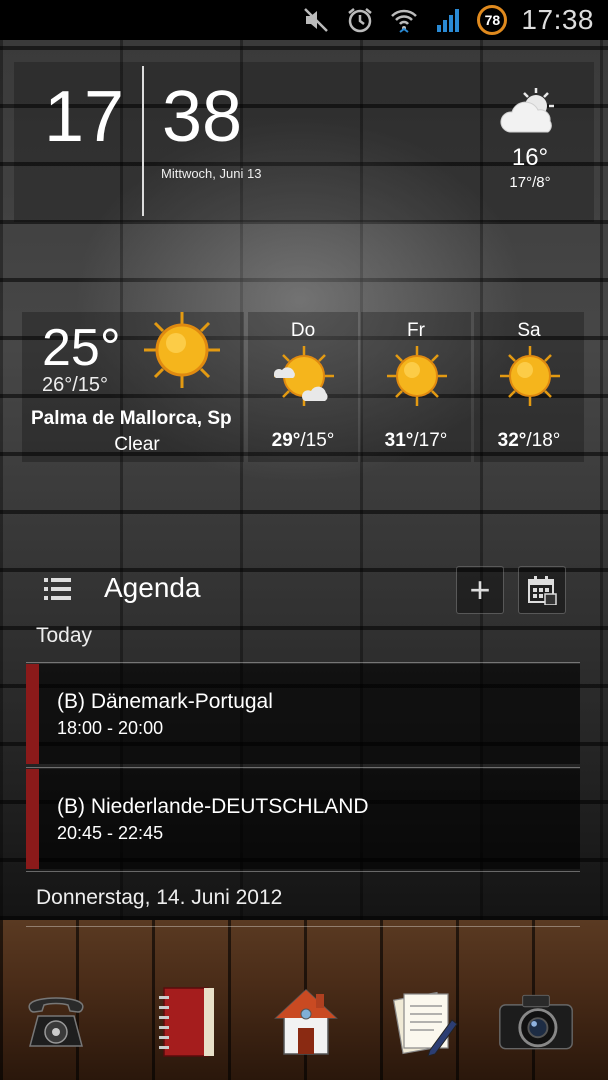 Image resolution: width=608 pixels, height=1080 pixels. I want to click on signal-icon, so click(448, 20).